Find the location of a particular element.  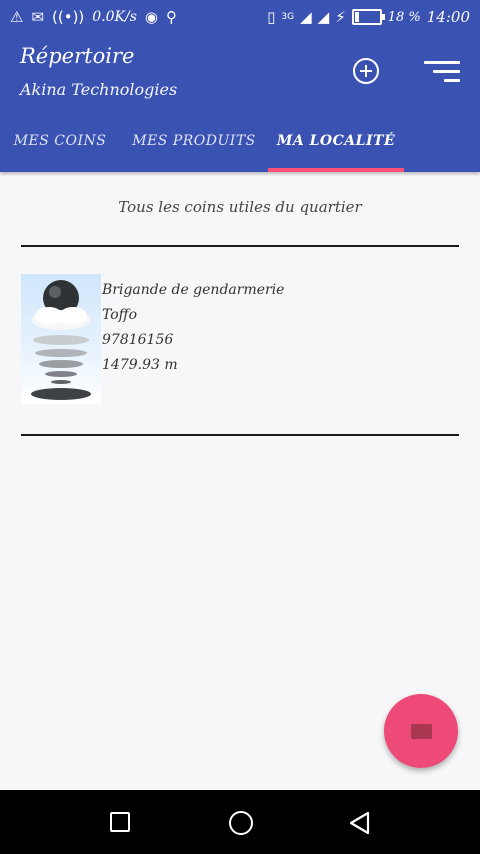

message-icon: ✉ is located at coordinates (38, 17).